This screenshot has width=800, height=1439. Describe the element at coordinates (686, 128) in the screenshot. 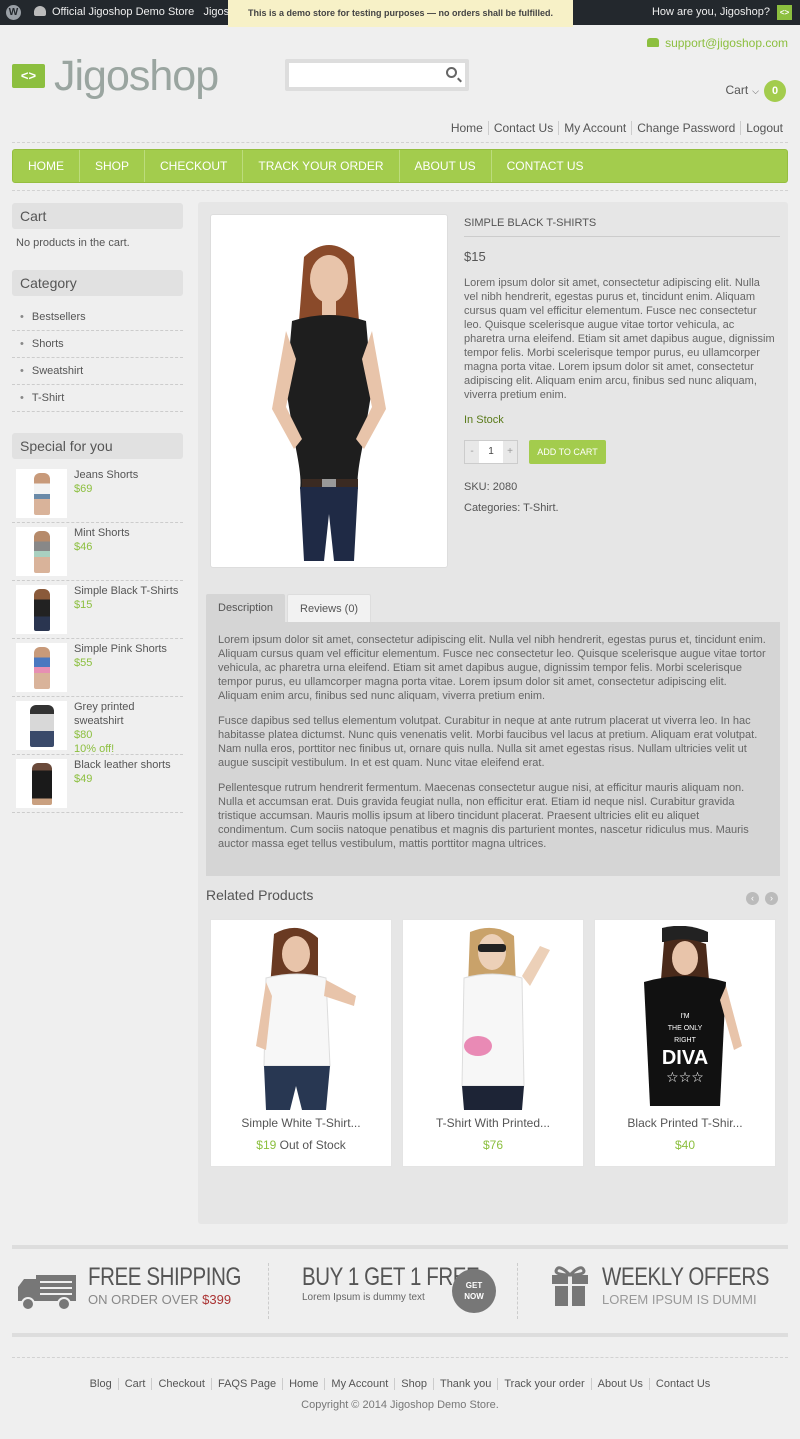

I see `top-link-change-password: Change Password` at that location.